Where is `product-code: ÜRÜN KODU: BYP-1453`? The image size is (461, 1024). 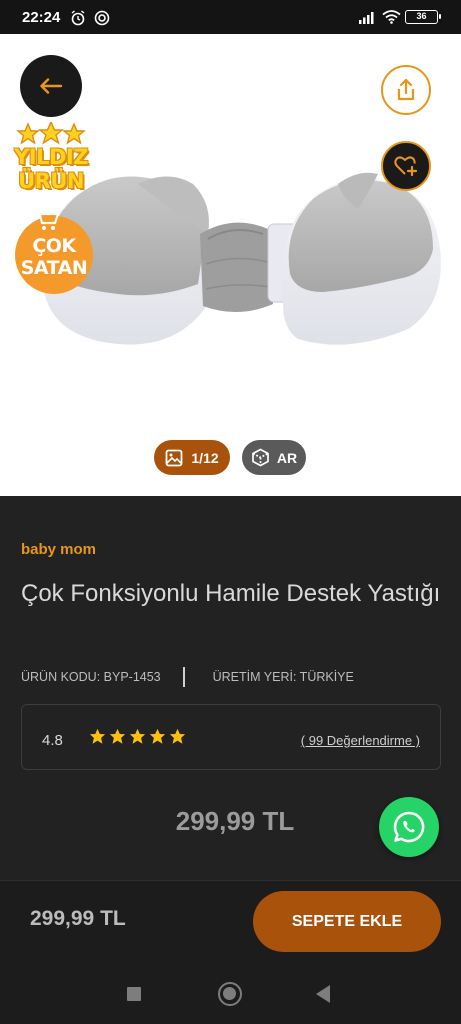 product-code: ÜRÜN KODU: BYP-1453 is located at coordinates (91, 677).